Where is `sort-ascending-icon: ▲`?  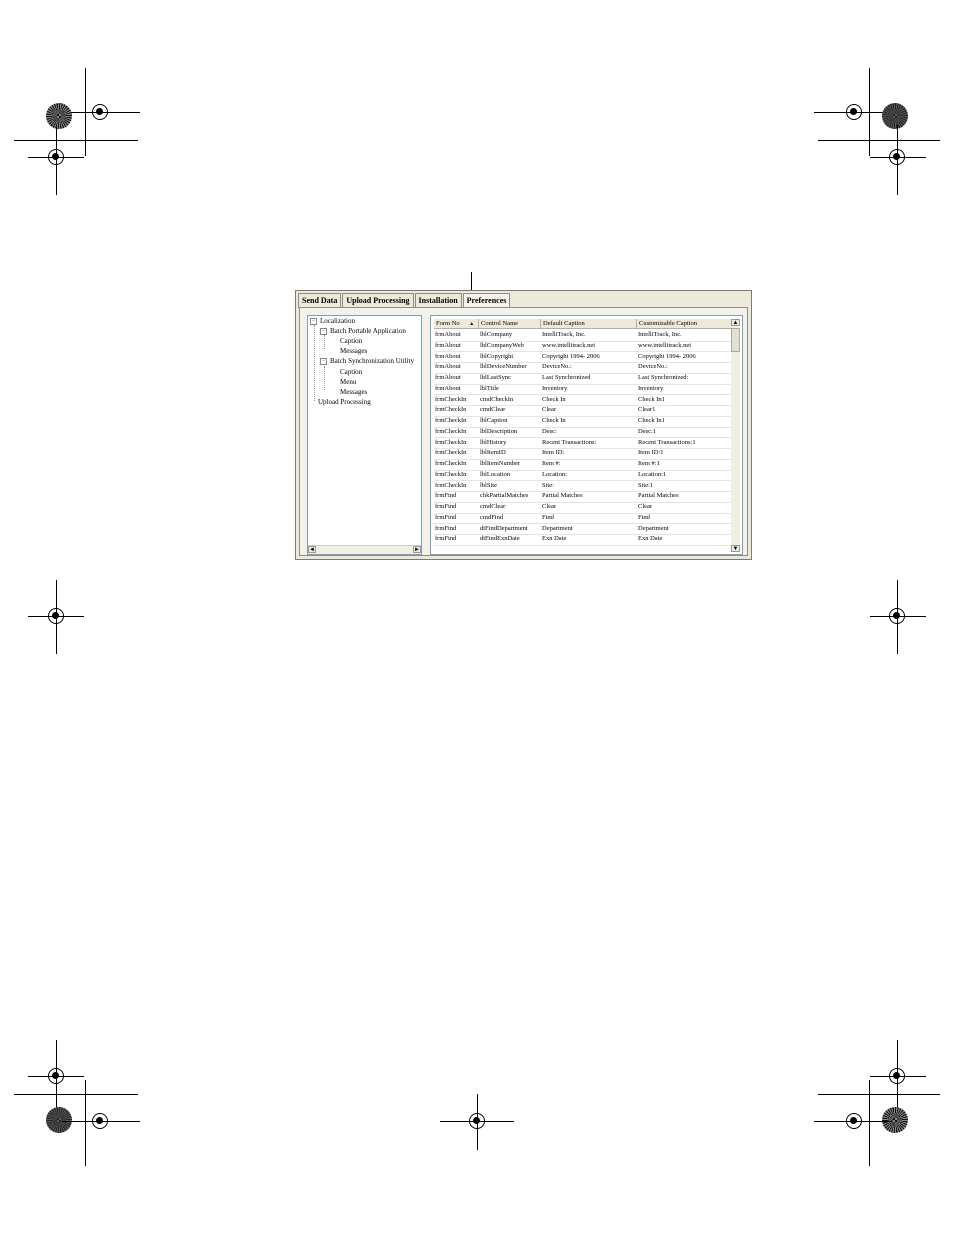
sort-ascending-icon: ▲ is located at coordinates (472, 324).